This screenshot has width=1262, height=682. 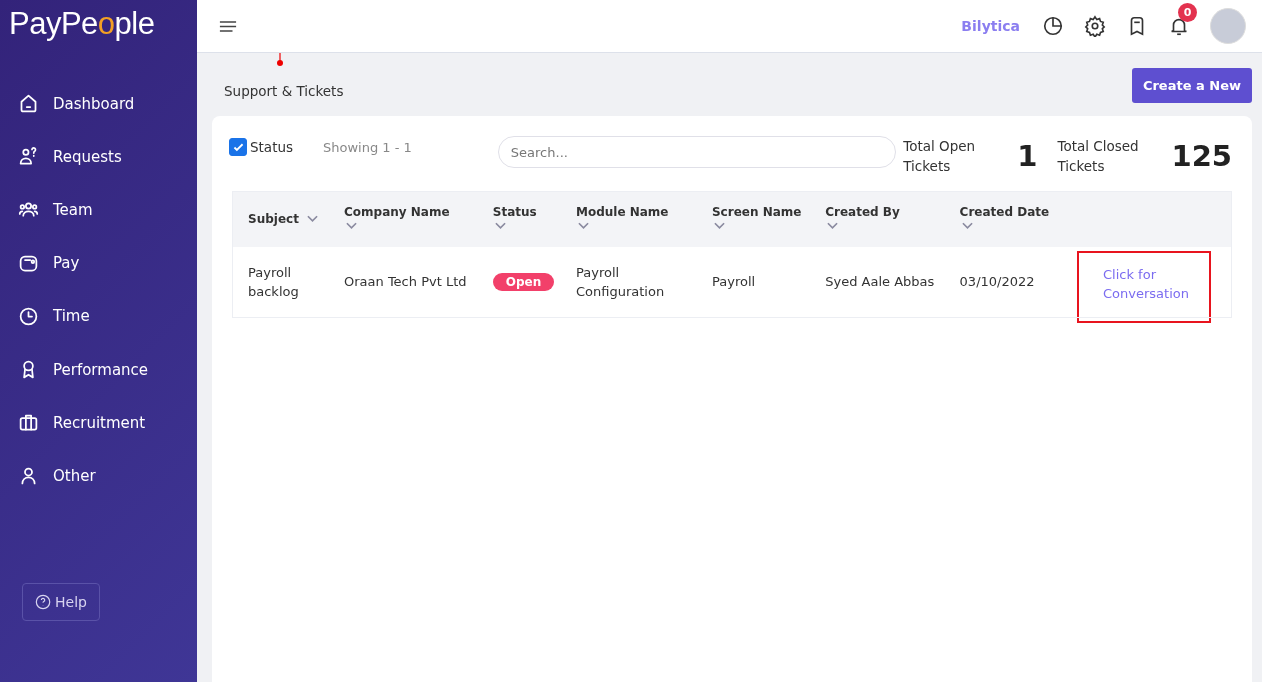 What do you see at coordinates (760, 219) in the screenshot?
I see `column-header: Screen Name` at bounding box center [760, 219].